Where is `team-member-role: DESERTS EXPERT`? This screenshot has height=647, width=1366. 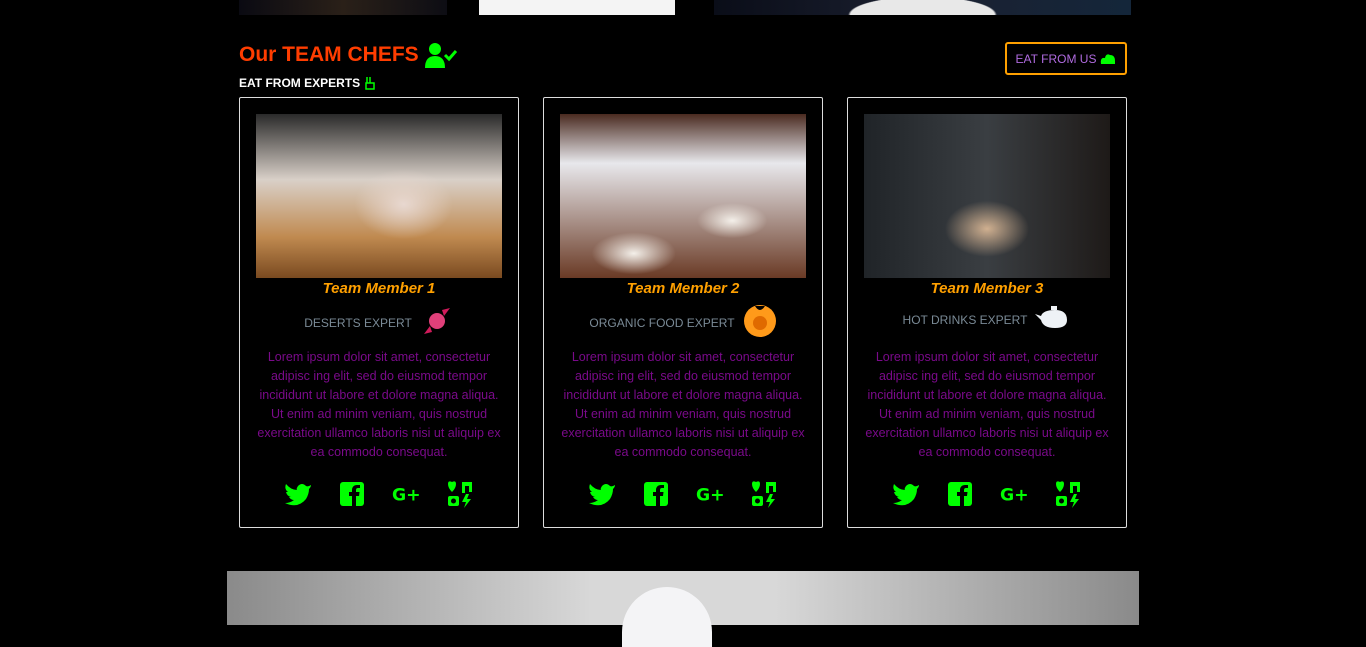
team-member-role: DESERTS EXPERT is located at coordinates (379, 322).